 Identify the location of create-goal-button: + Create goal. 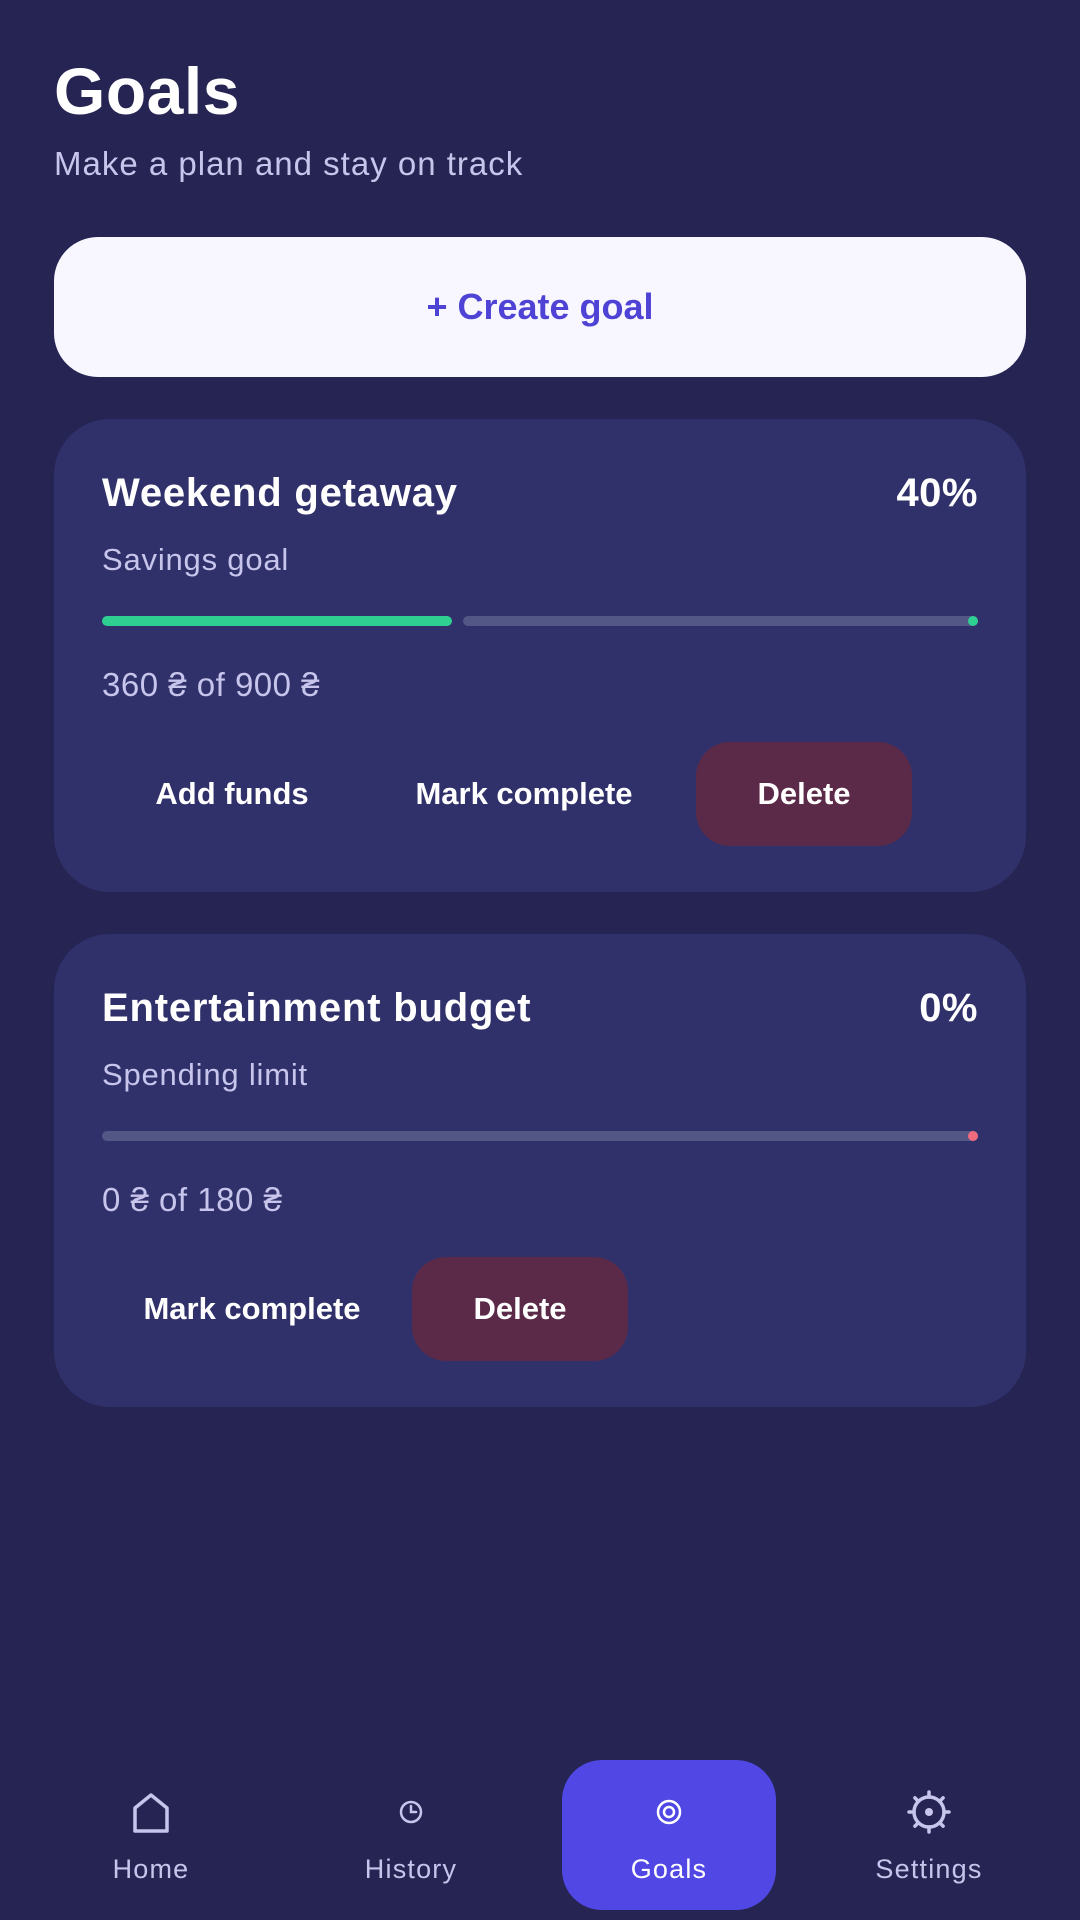
(540, 307).